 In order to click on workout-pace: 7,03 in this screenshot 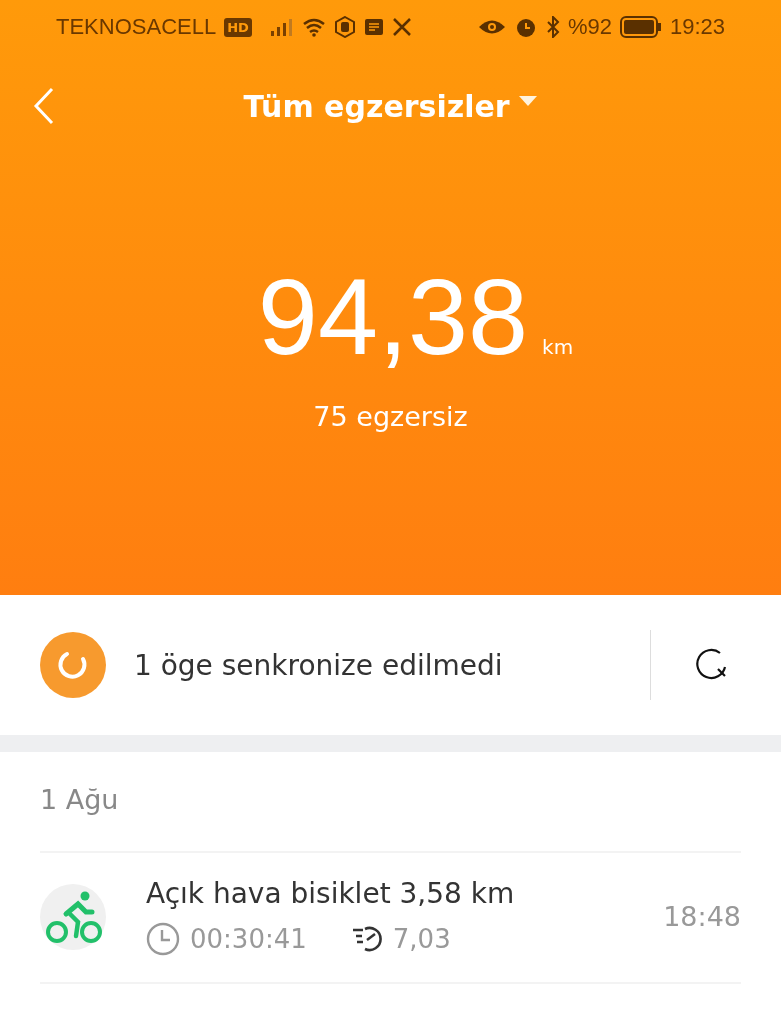, I will do `click(421, 939)`.